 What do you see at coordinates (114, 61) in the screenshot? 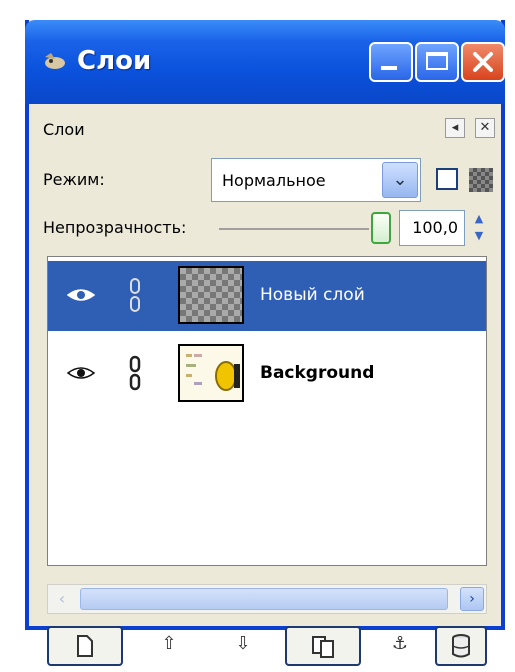
I see `window-title: Слои` at bounding box center [114, 61].